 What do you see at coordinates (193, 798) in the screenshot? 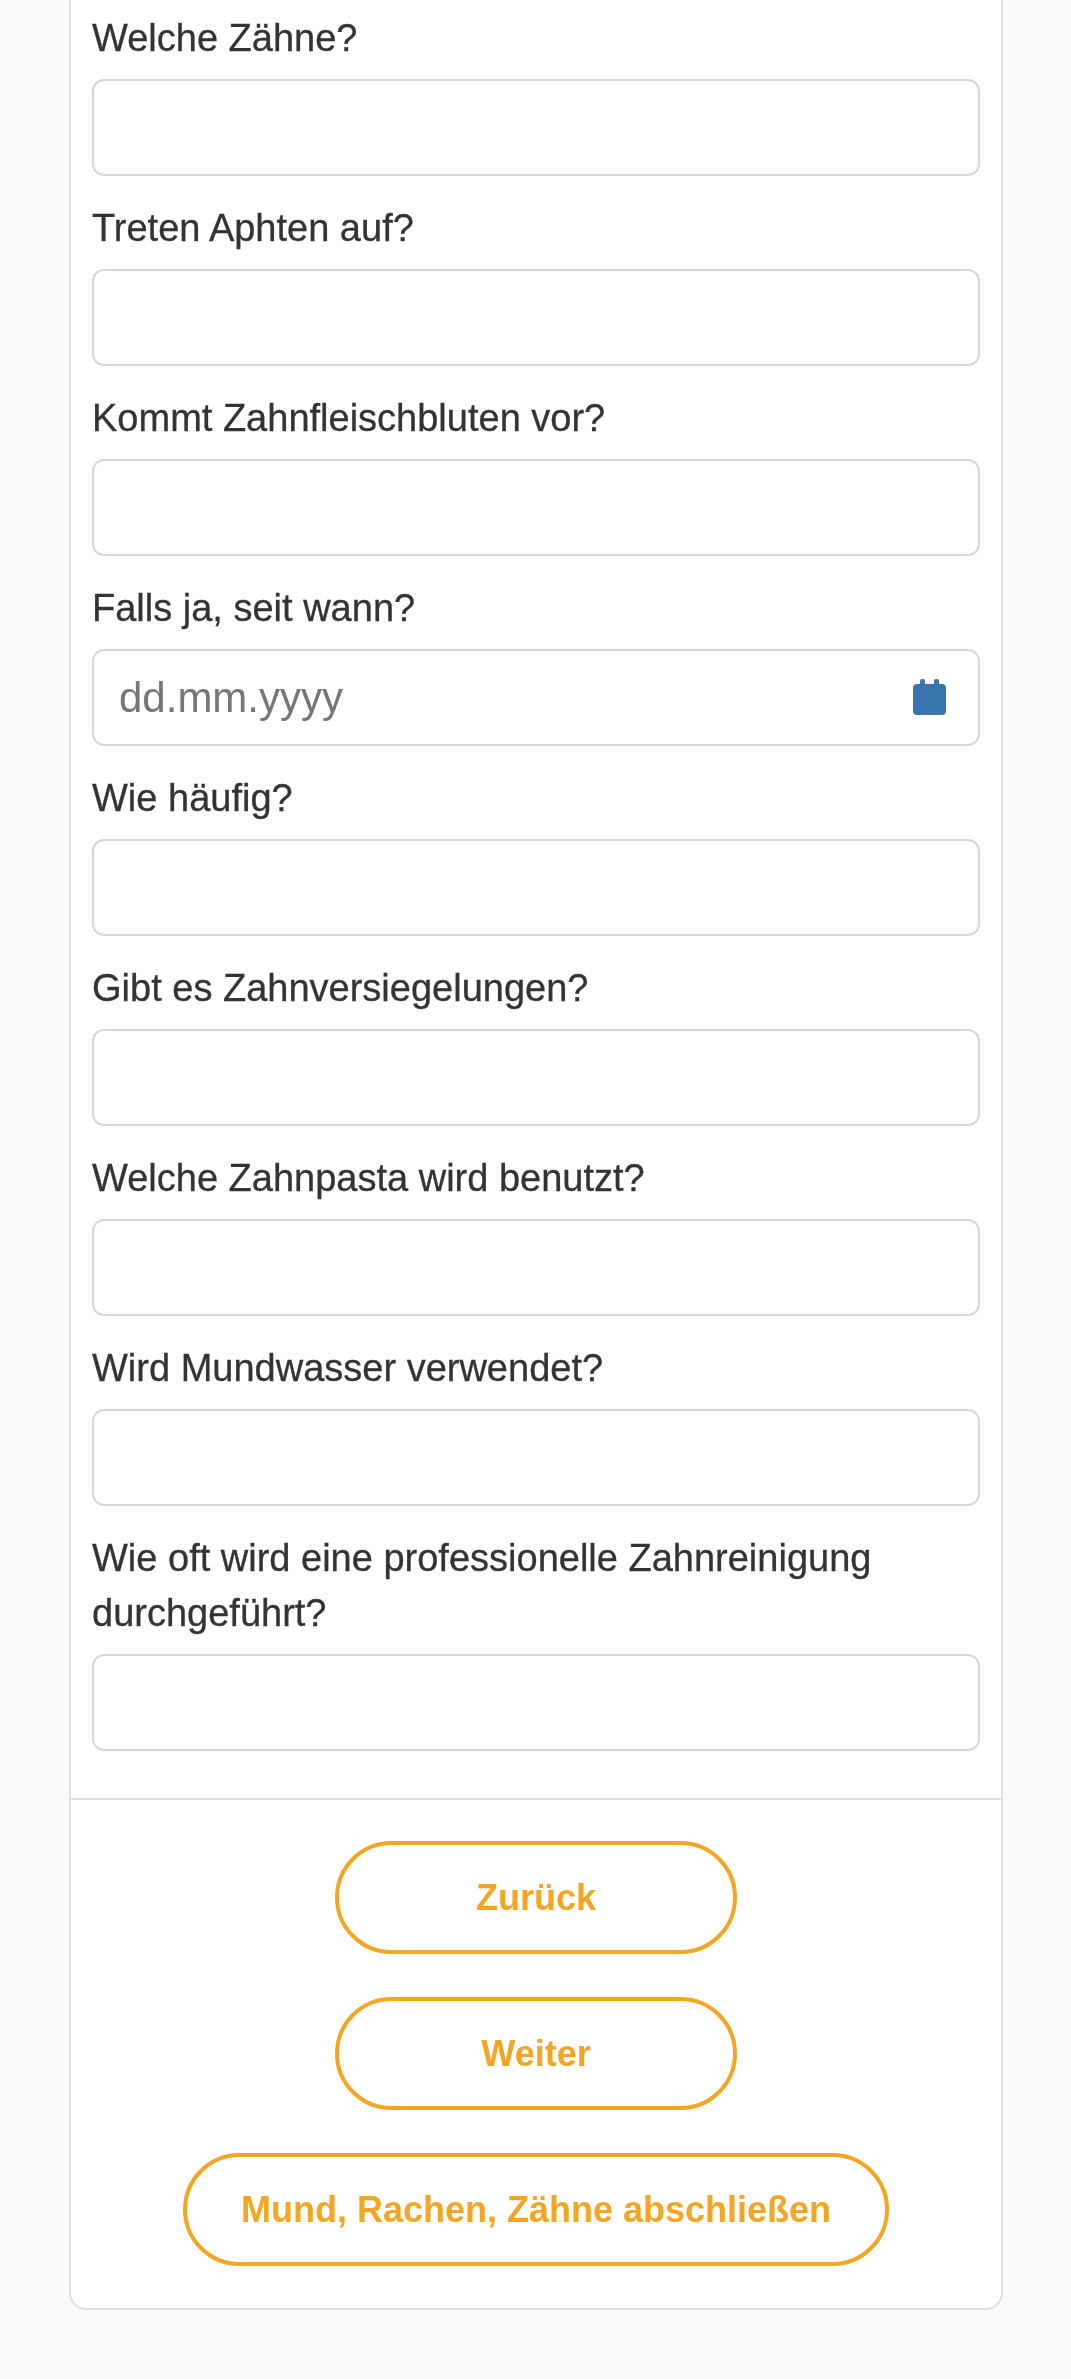
I see `field-label: Wie häufig?` at bounding box center [193, 798].